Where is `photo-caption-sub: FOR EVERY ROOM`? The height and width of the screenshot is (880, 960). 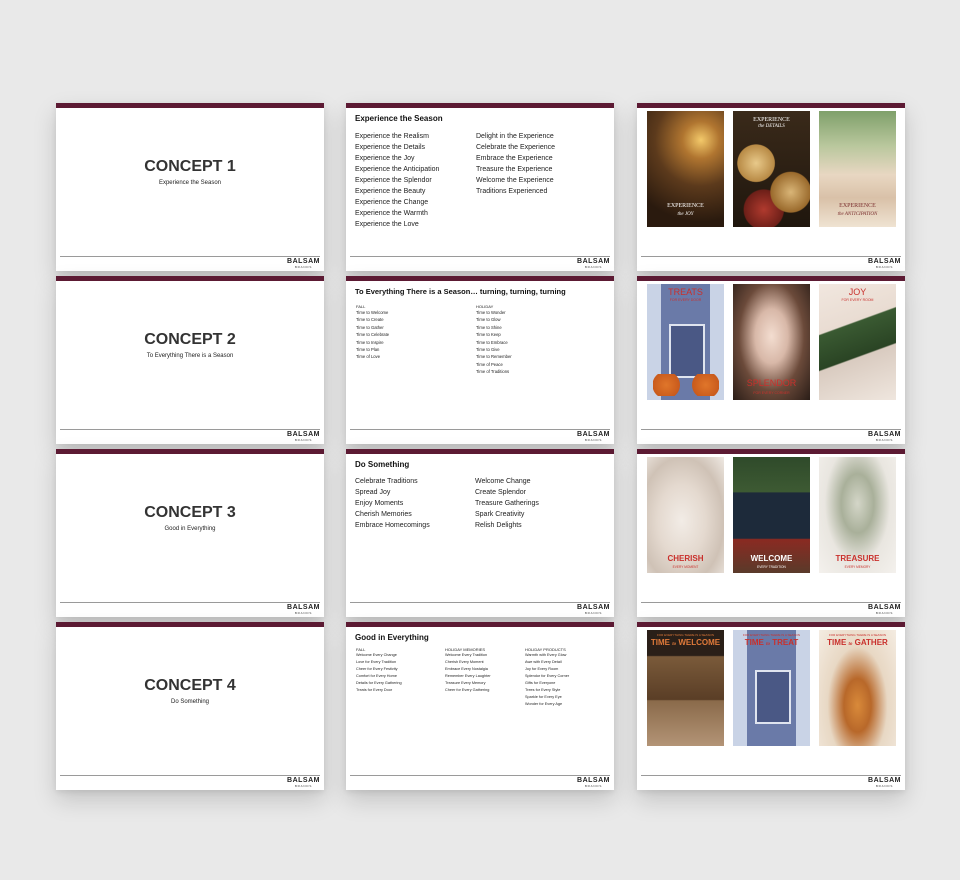
photo-caption-sub: FOR EVERY ROOM is located at coordinates (857, 300).